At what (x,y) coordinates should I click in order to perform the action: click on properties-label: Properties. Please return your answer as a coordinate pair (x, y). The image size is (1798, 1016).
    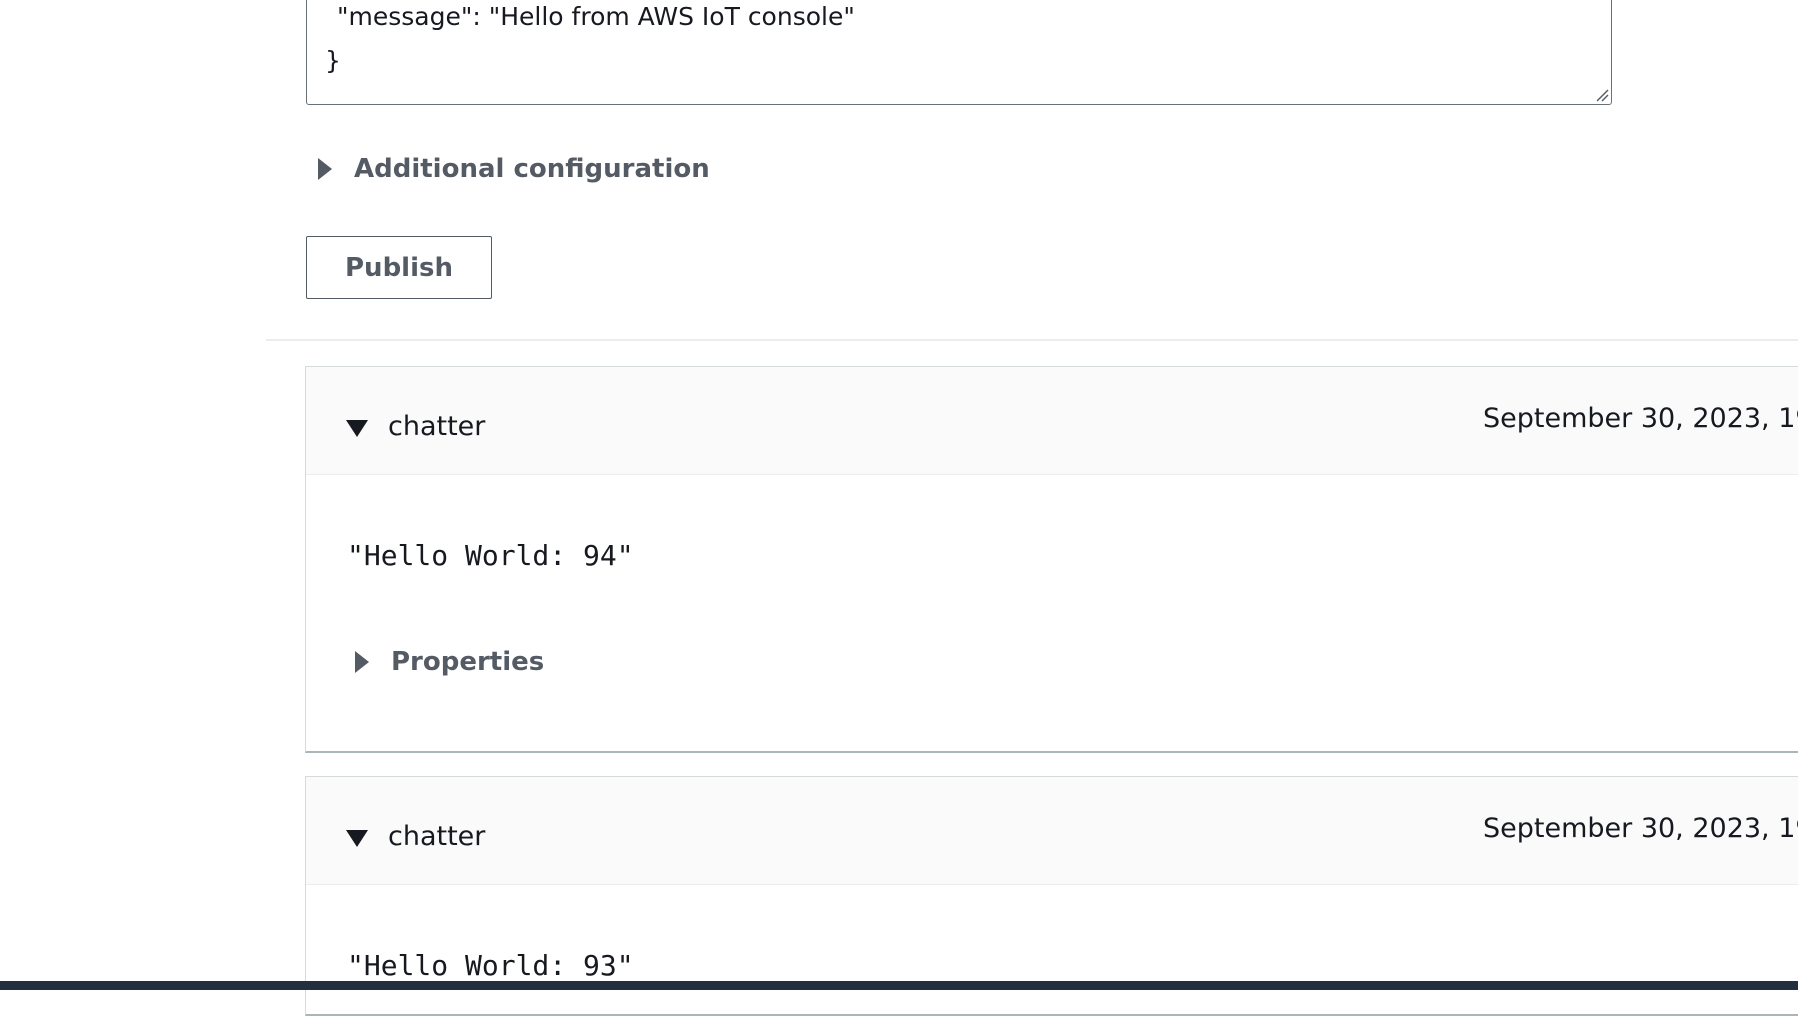
    Looking at the image, I should click on (468, 662).